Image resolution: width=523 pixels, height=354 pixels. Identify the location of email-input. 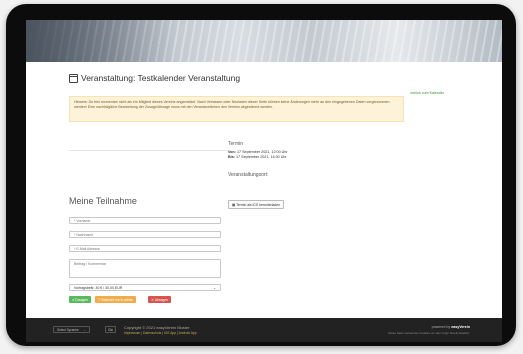
(145, 248).